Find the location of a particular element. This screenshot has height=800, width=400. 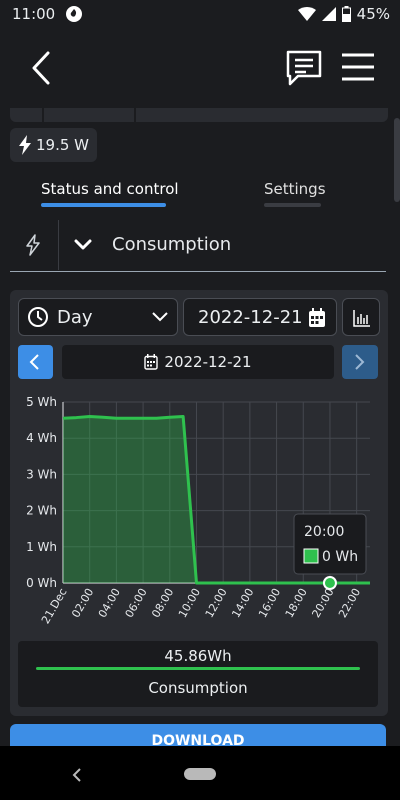

x-tick-label: 16:00 is located at coordinates (269, 603).